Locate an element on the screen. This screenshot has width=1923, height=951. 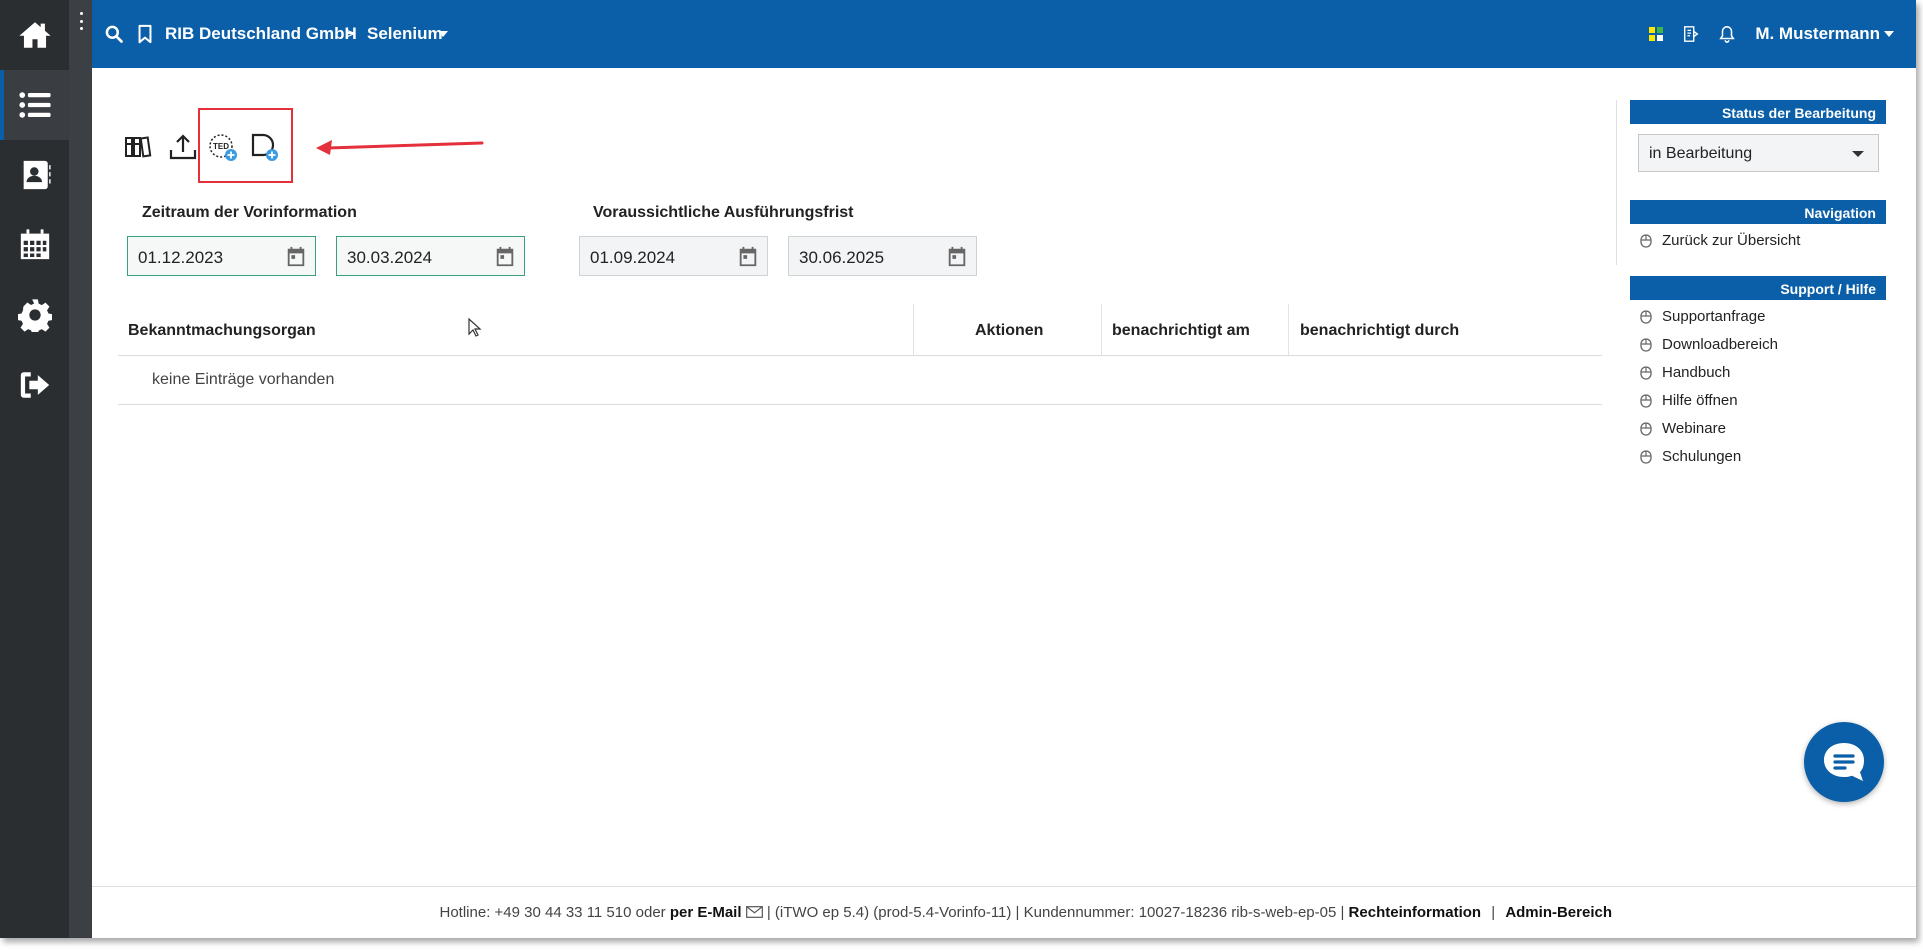
support-link-webinare: Webinare is located at coordinates (1683, 428).